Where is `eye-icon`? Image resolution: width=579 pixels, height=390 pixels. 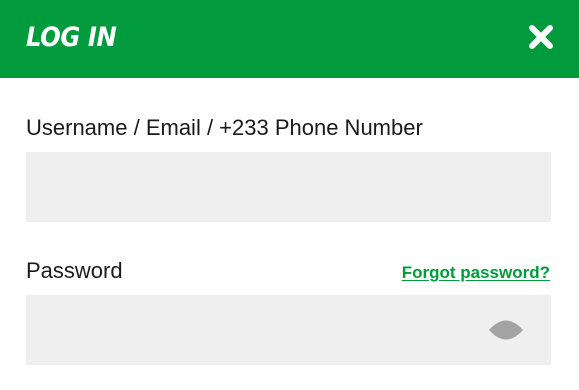 eye-icon is located at coordinates (506, 330).